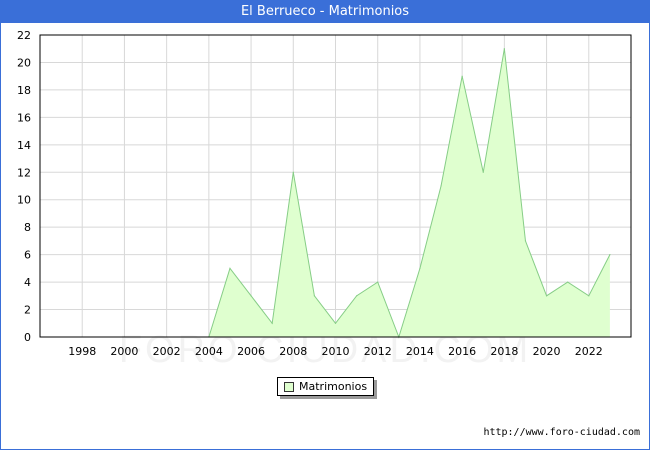 Image resolution: width=650 pixels, height=450 pixels. What do you see at coordinates (289, 386) in the screenshot?
I see `legend-swatch` at bounding box center [289, 386].